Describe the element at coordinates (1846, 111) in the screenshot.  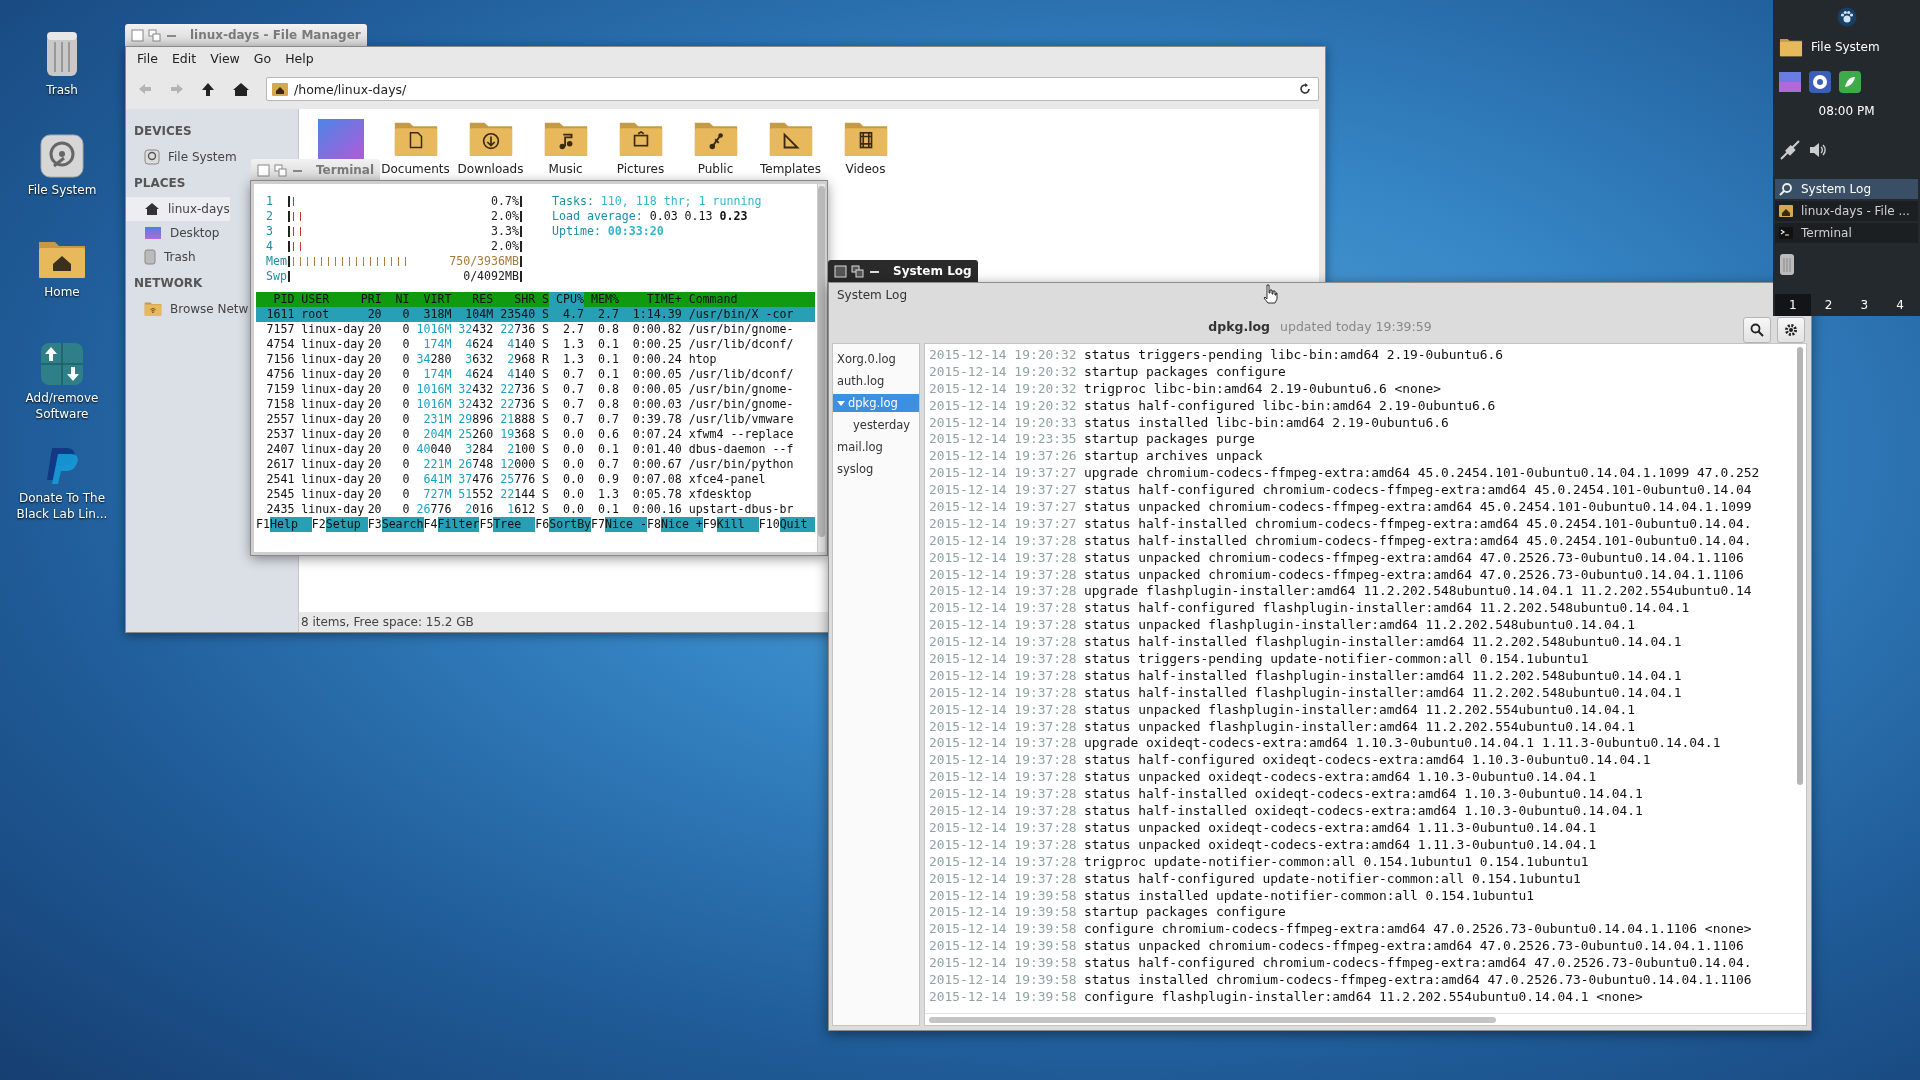
I see `clock: 08:00 PM` at that location.